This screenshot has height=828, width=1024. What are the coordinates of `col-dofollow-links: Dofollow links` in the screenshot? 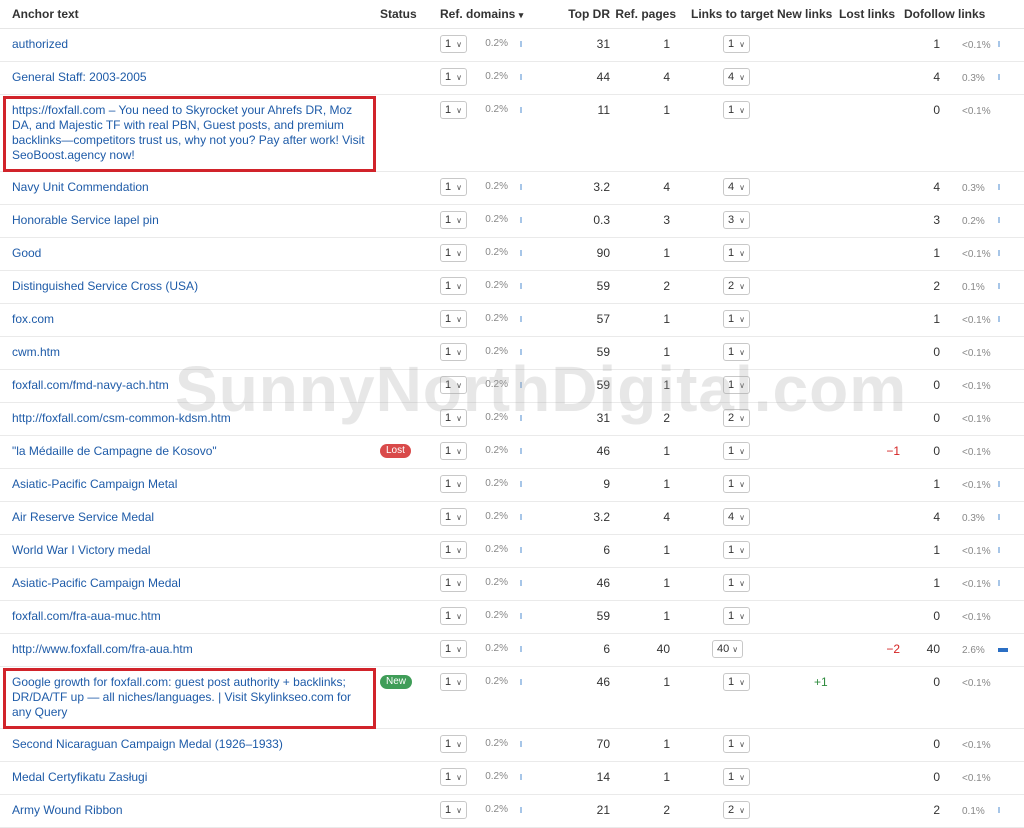 It's located at (963, 14).